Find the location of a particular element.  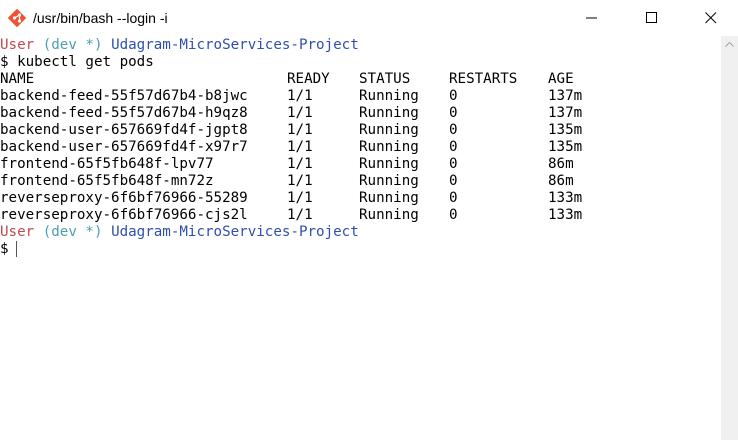

pod-name: reverseproxy-6f6bf76966-55289 is located at coordinates (124, 198).